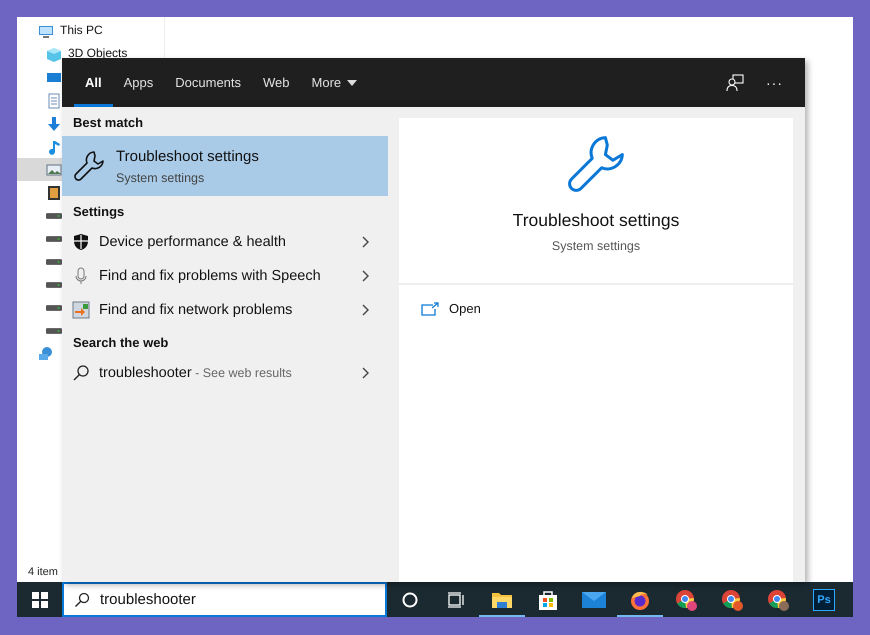 Image resolution: width=870 pixels, height=635 pixels. Describe the element at coordinates (193, 242) in the screenshot. I see `result-label: Device performance & health` at that location.